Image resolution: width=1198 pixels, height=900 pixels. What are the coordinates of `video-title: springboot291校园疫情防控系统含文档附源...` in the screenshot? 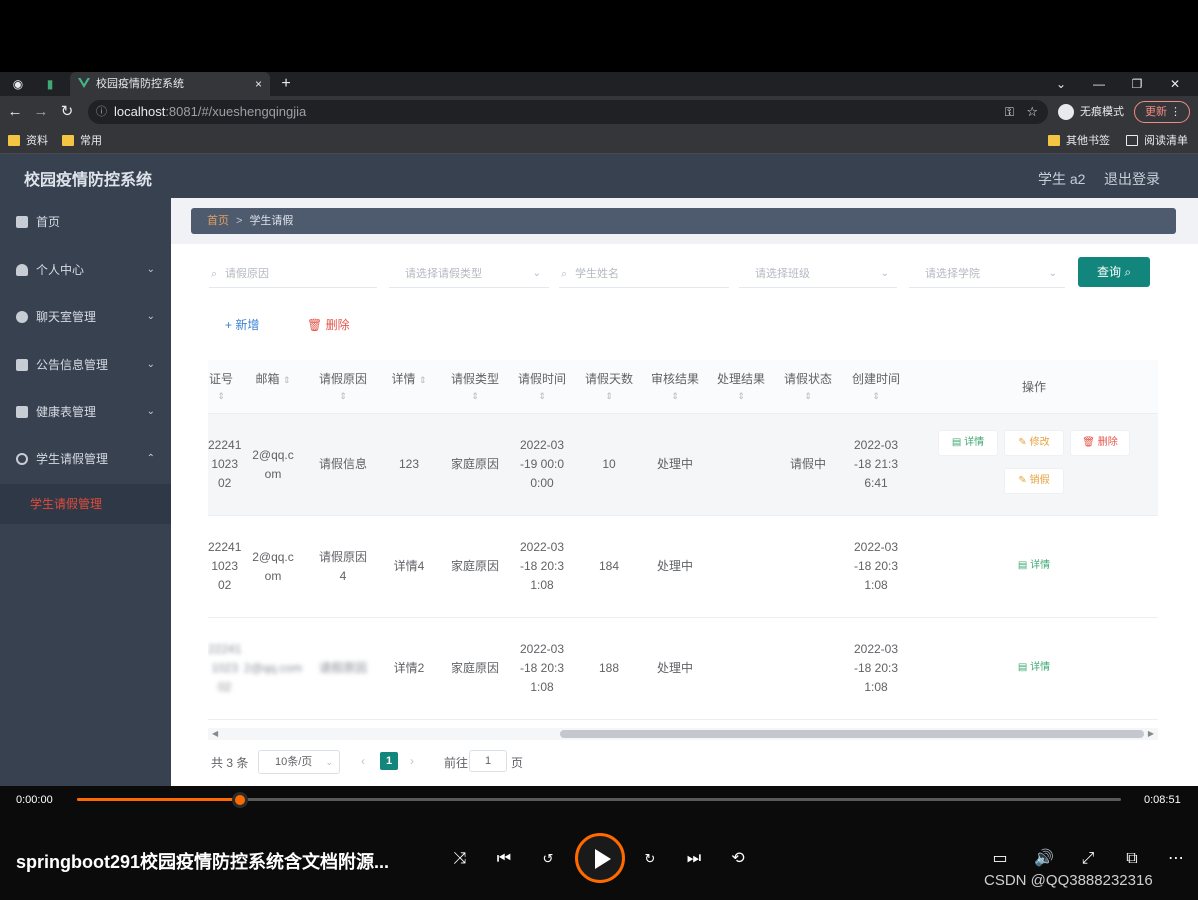 It's located at (203, 862).